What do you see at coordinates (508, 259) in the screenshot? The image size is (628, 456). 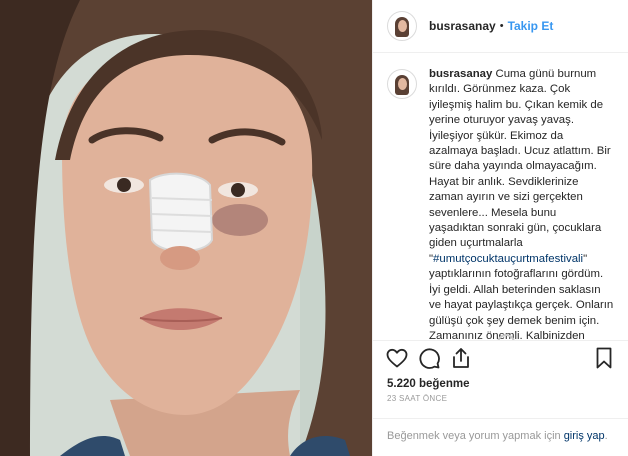 I see `caption-hashtag: #umutçocuktauçurtmafestivali` at bounding box center [508, 259].